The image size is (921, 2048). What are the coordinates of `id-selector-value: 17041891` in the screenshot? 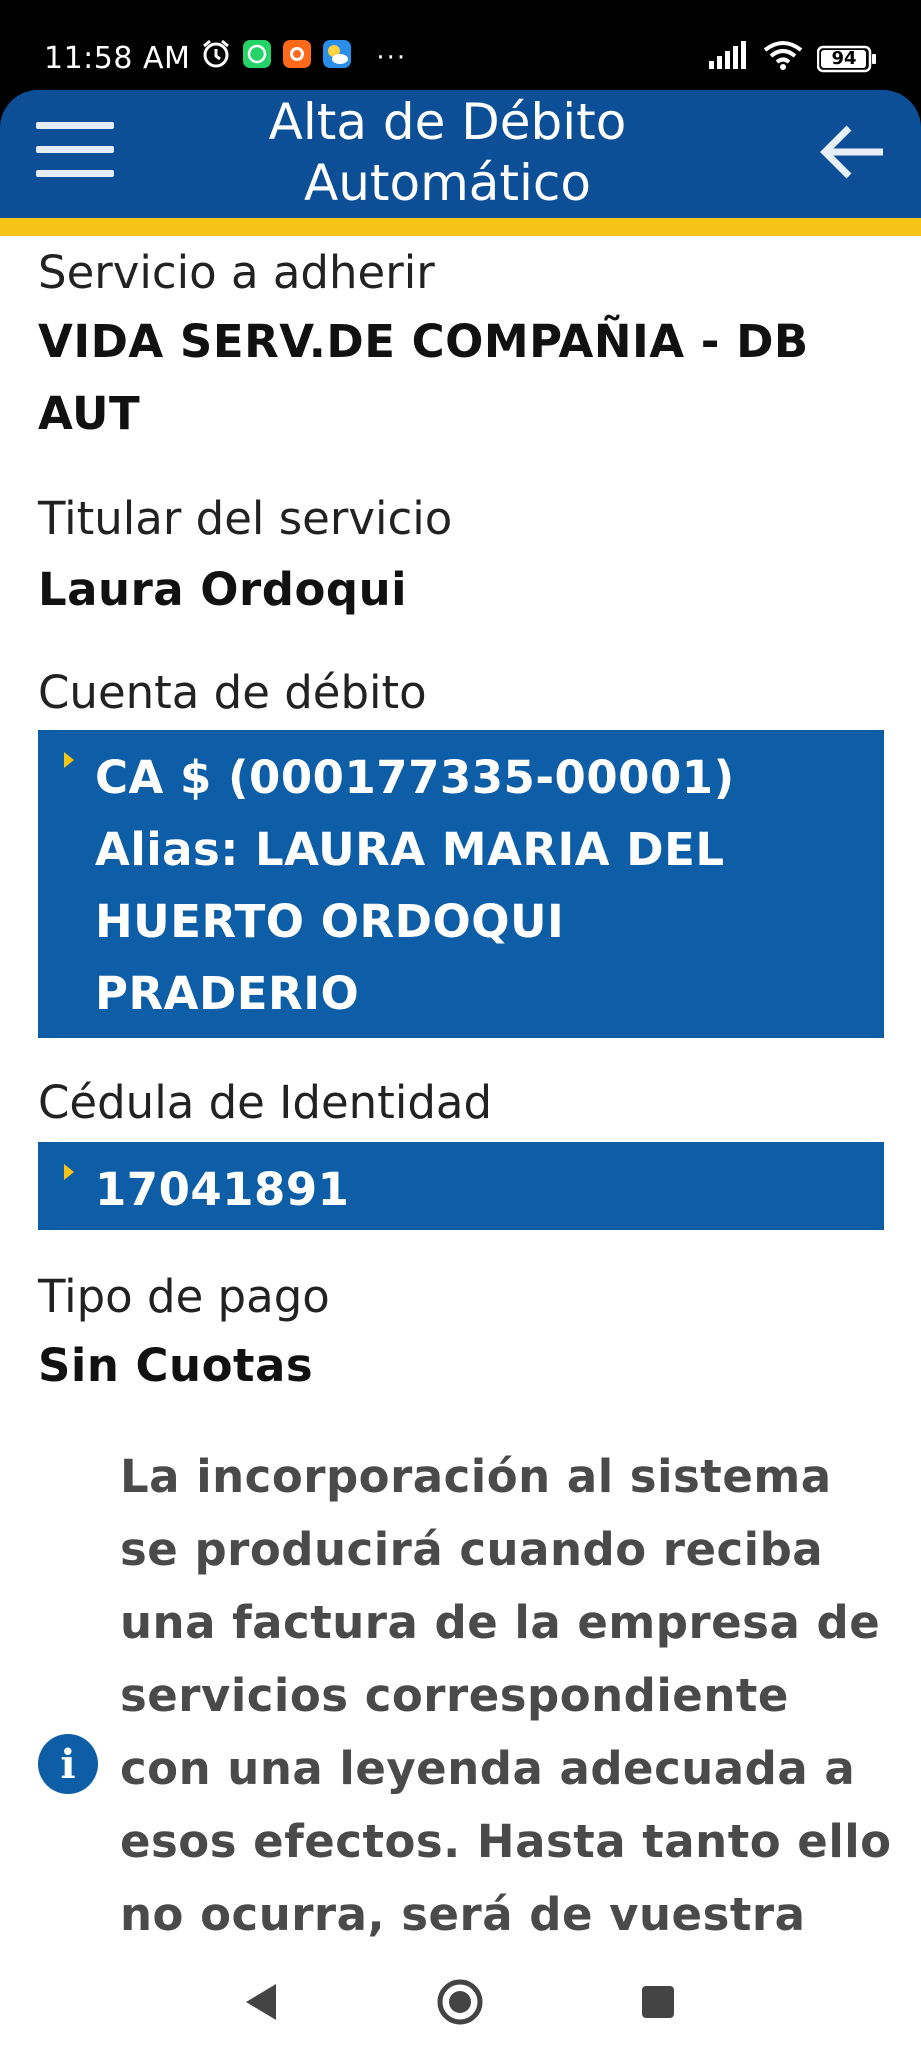 It's located at (222, 1189).